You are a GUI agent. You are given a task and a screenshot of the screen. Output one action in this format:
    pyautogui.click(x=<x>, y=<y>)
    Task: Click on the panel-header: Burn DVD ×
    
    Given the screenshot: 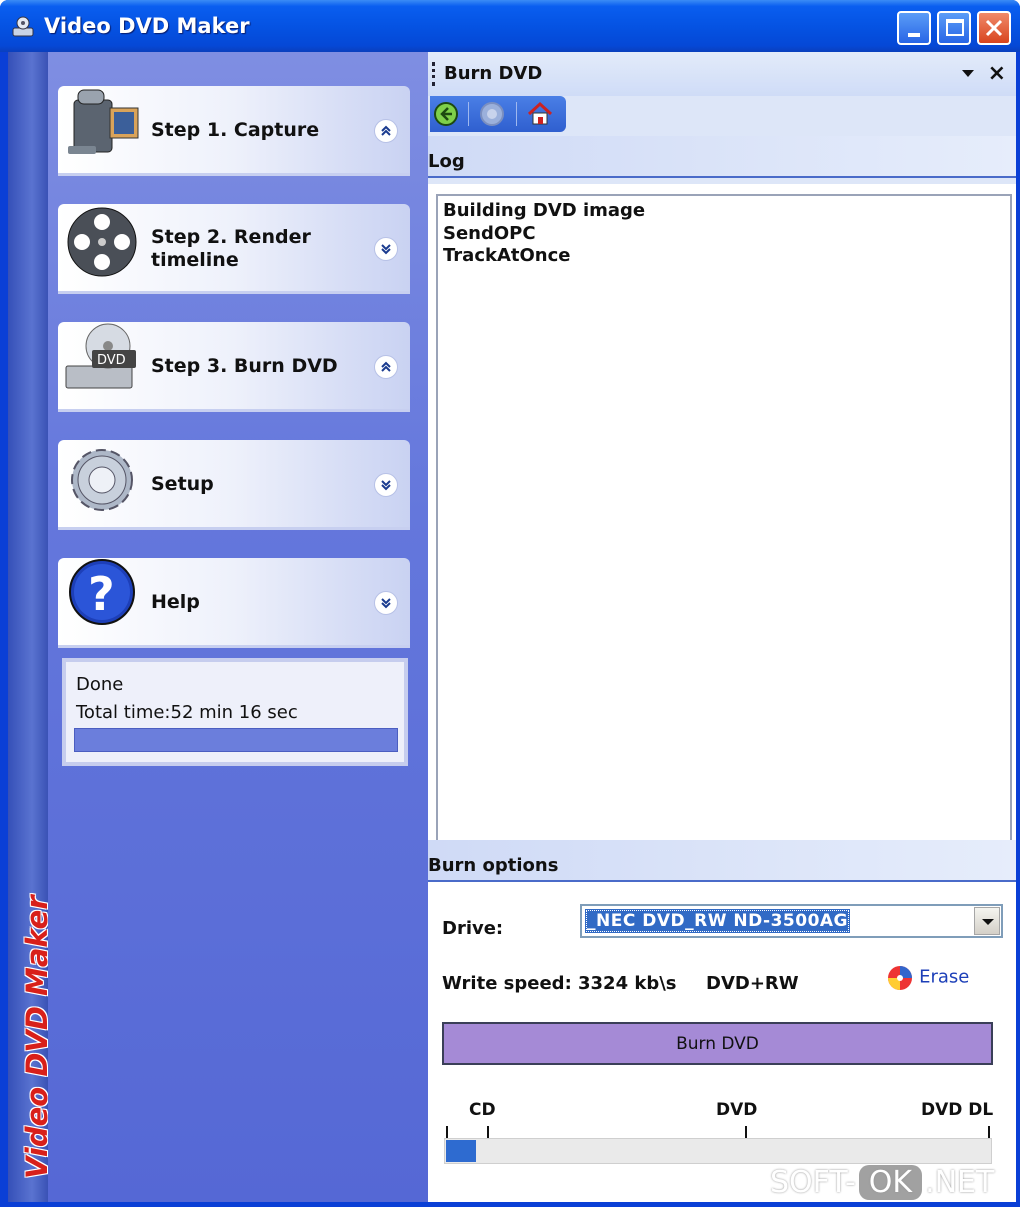 What is the action you would take?
    pyautogui.click(x=722, y=74)
    